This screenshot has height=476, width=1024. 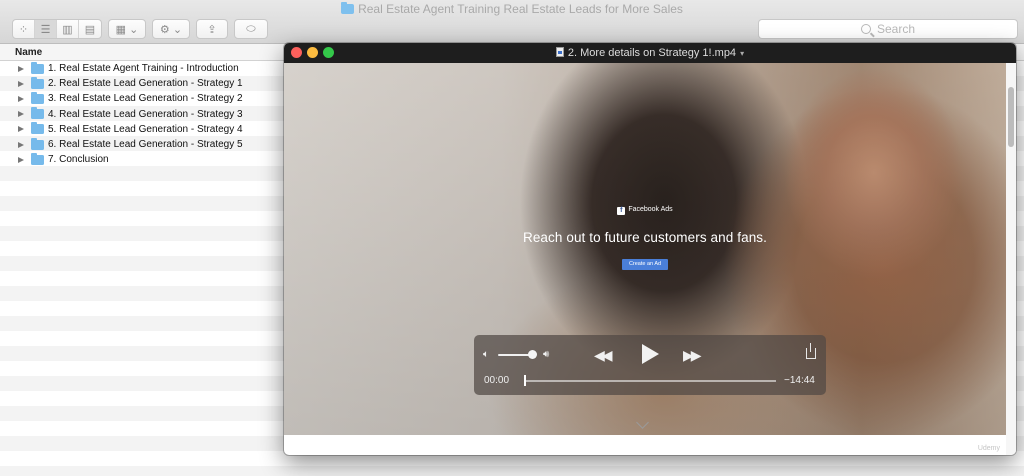 I want to click on udemy-watermark: Udemy, so click(x=988, y=448).